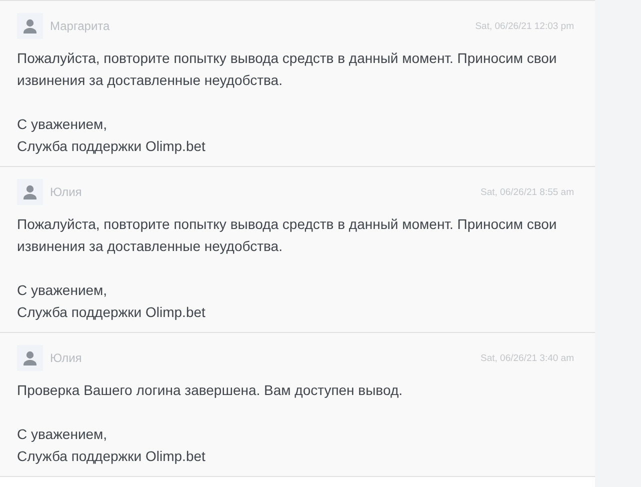  What do you see at coordinates (210, 390) in the screenshot?
I see `message-text: Проверка Вашего логина завершена. Вам доступен вывод.` at bounding box center [210, 390].